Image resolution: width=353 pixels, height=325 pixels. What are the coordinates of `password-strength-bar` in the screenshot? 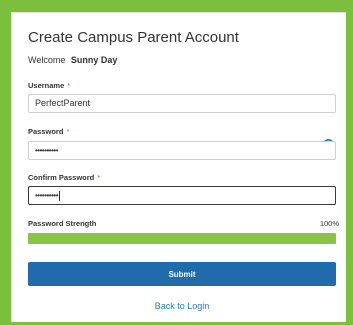 It's located at (182, 238).